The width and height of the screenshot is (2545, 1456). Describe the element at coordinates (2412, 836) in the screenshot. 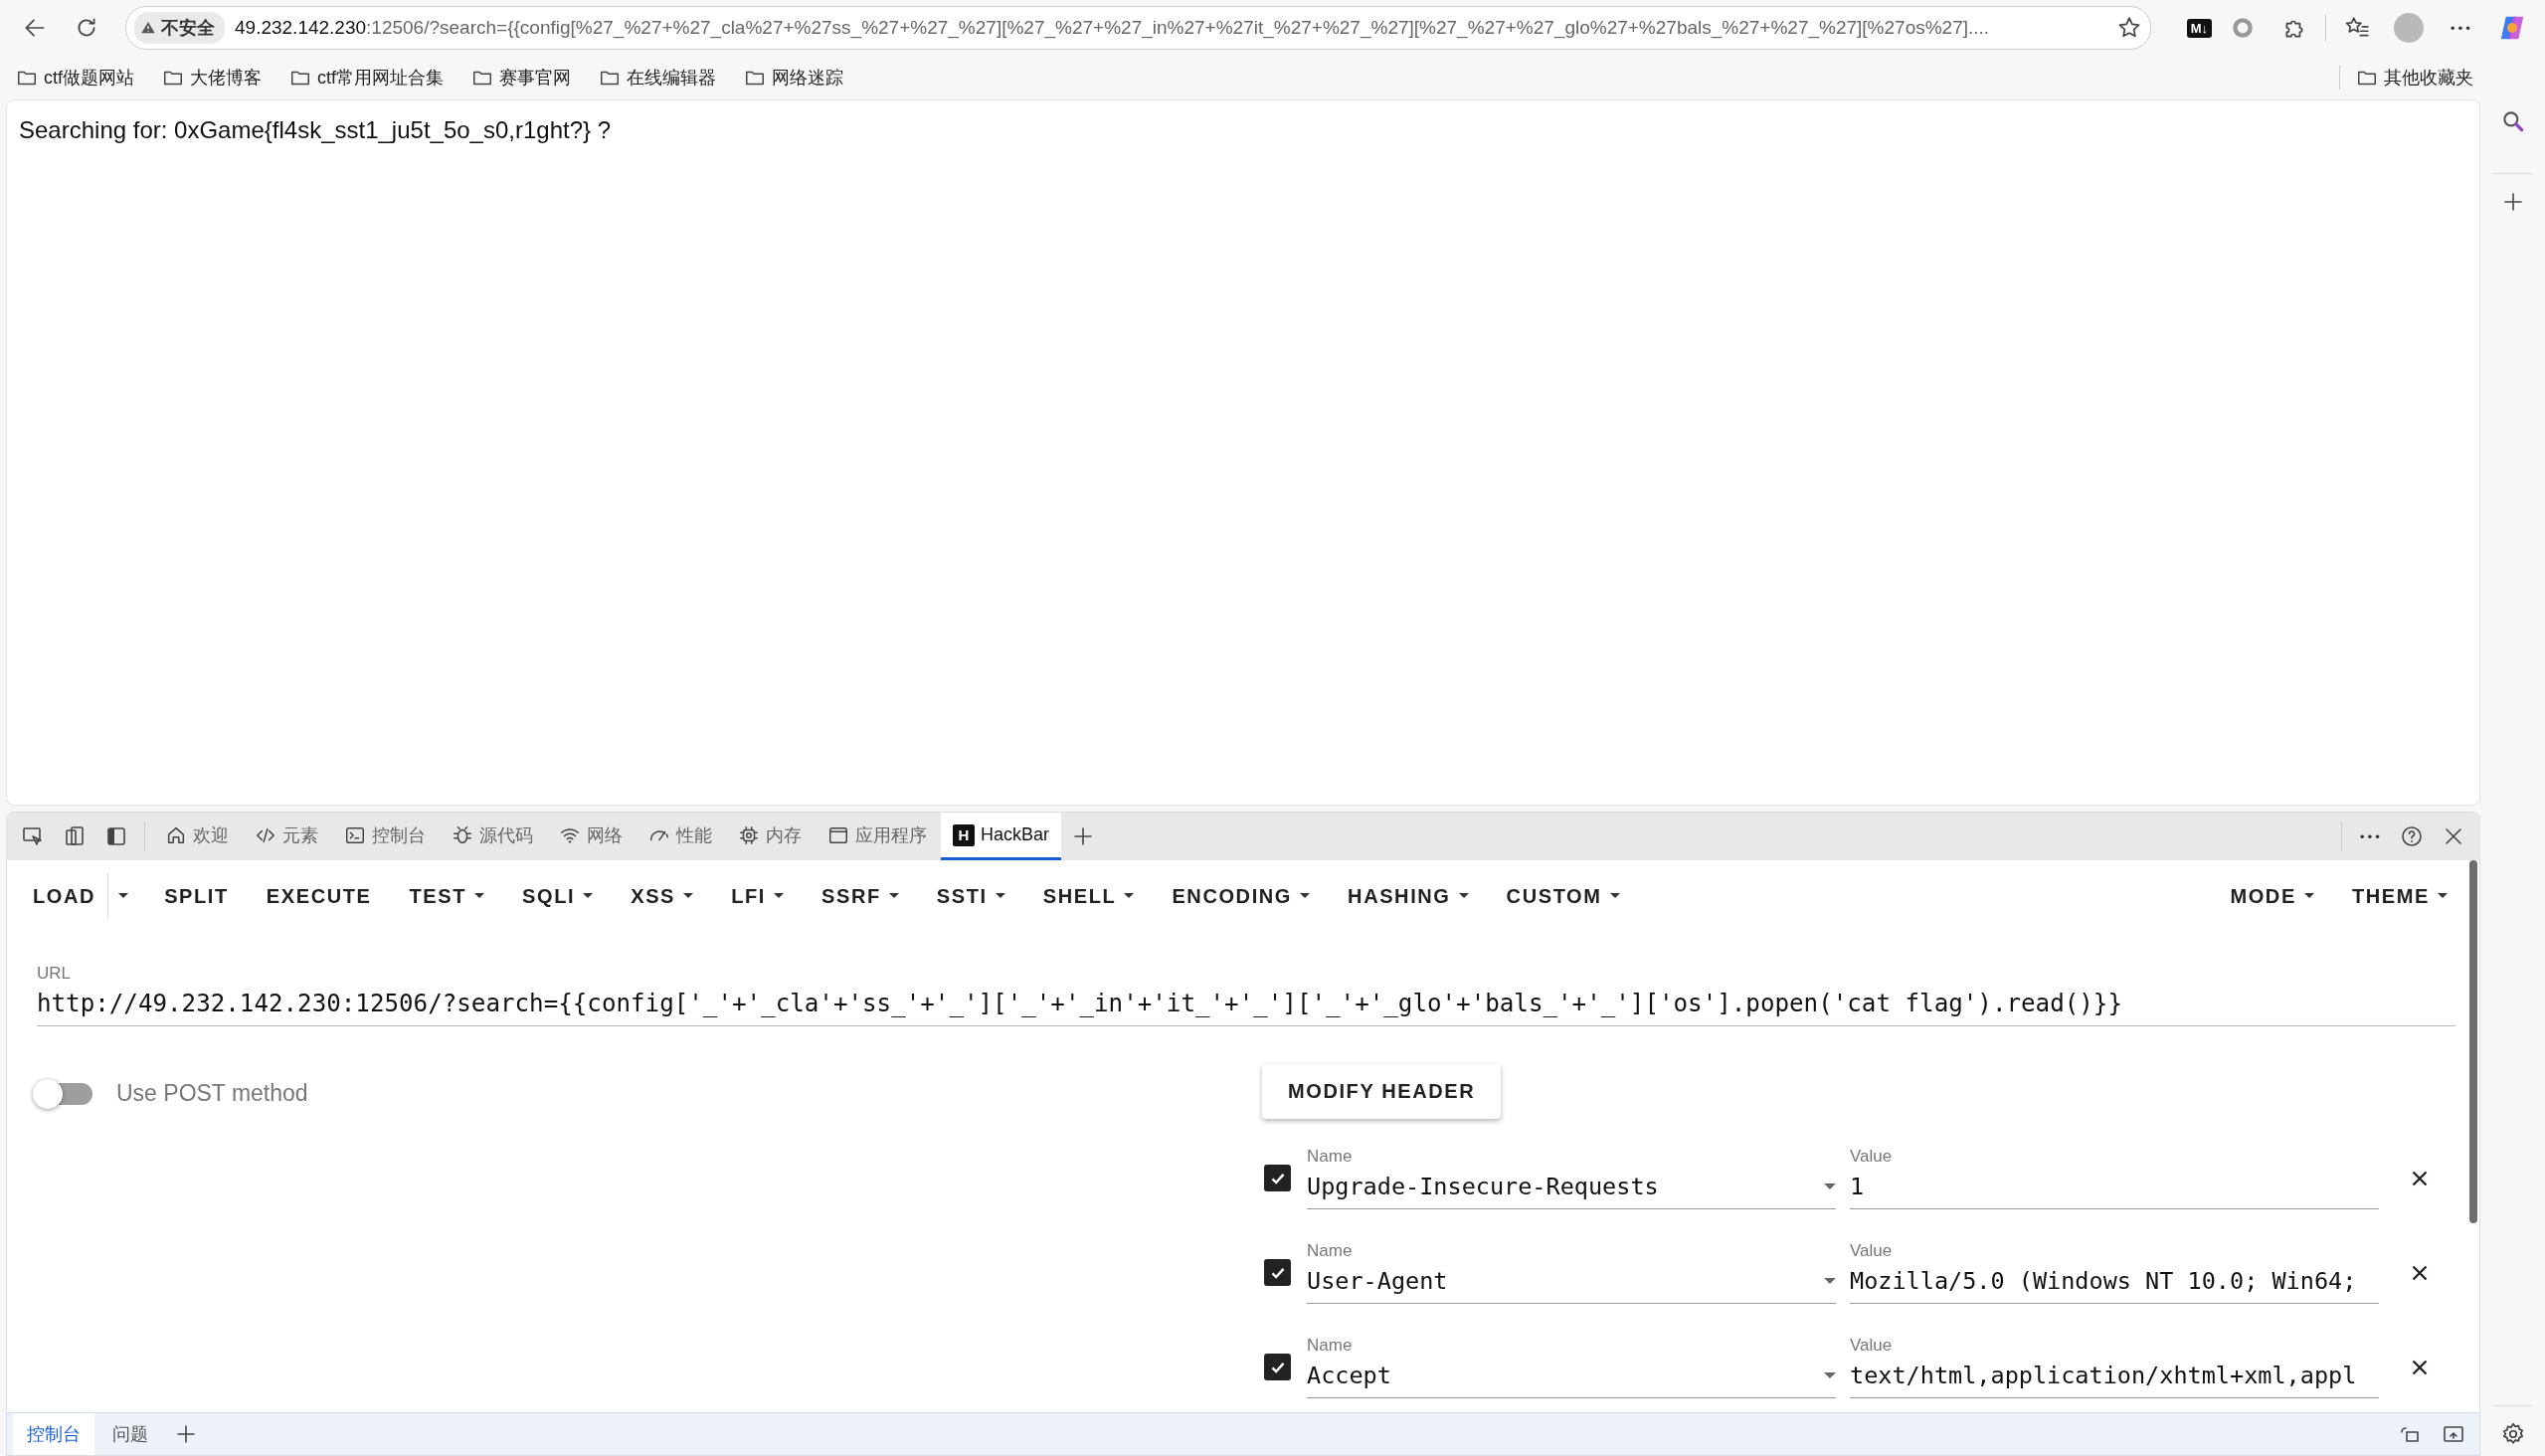

I see `help-icon` at that location.